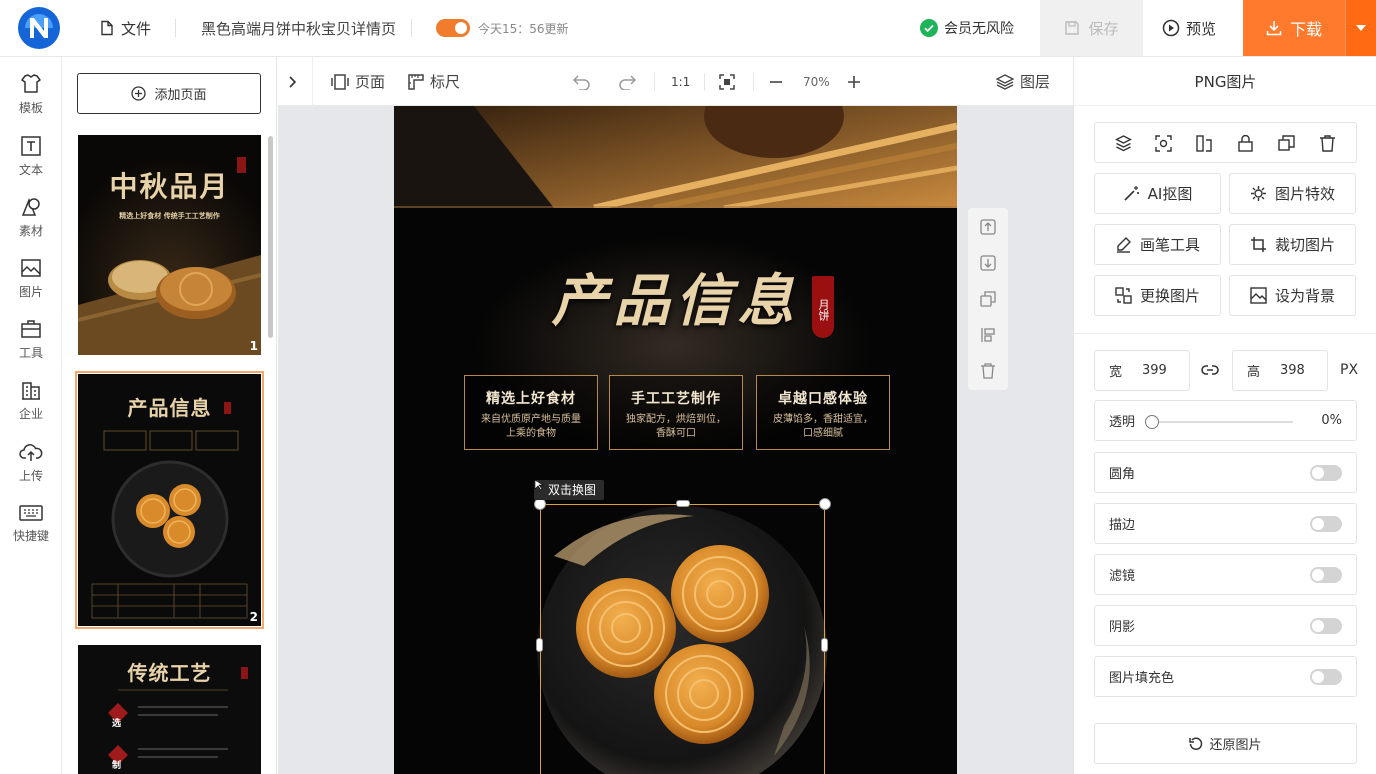  Describe the element at coordinates (169, 709) in the screenshot. I see `page-thumb-3: 传统工艺 选 制` at that location.